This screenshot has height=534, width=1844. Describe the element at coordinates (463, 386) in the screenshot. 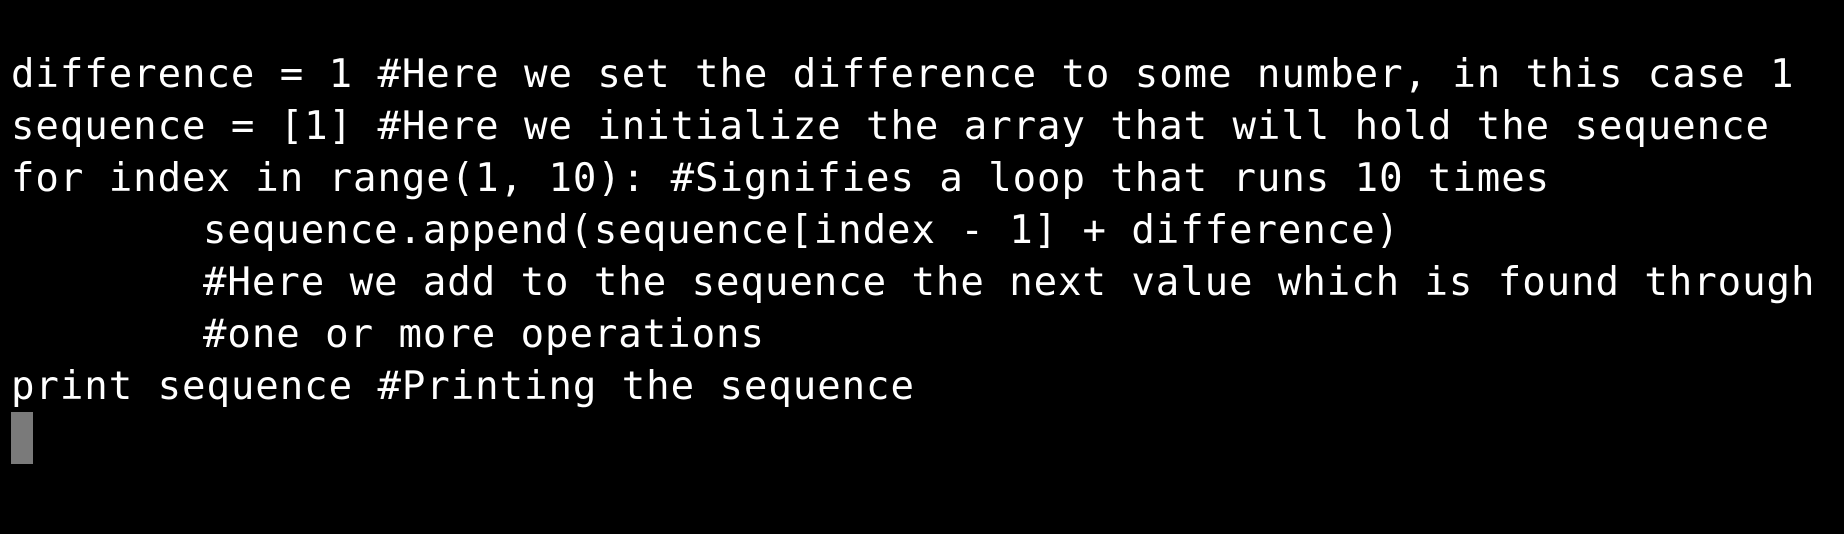

I see `code-line-7: print sequence #Printing the sequence` at that location.